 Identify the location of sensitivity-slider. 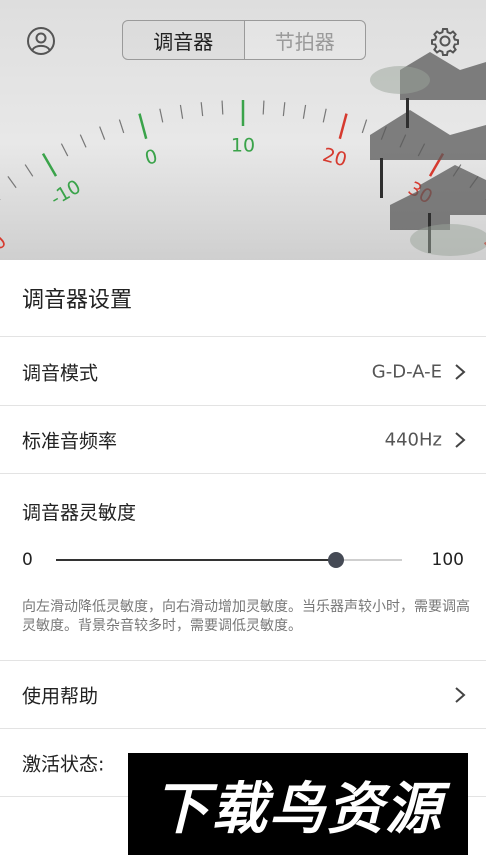
(229, 560).